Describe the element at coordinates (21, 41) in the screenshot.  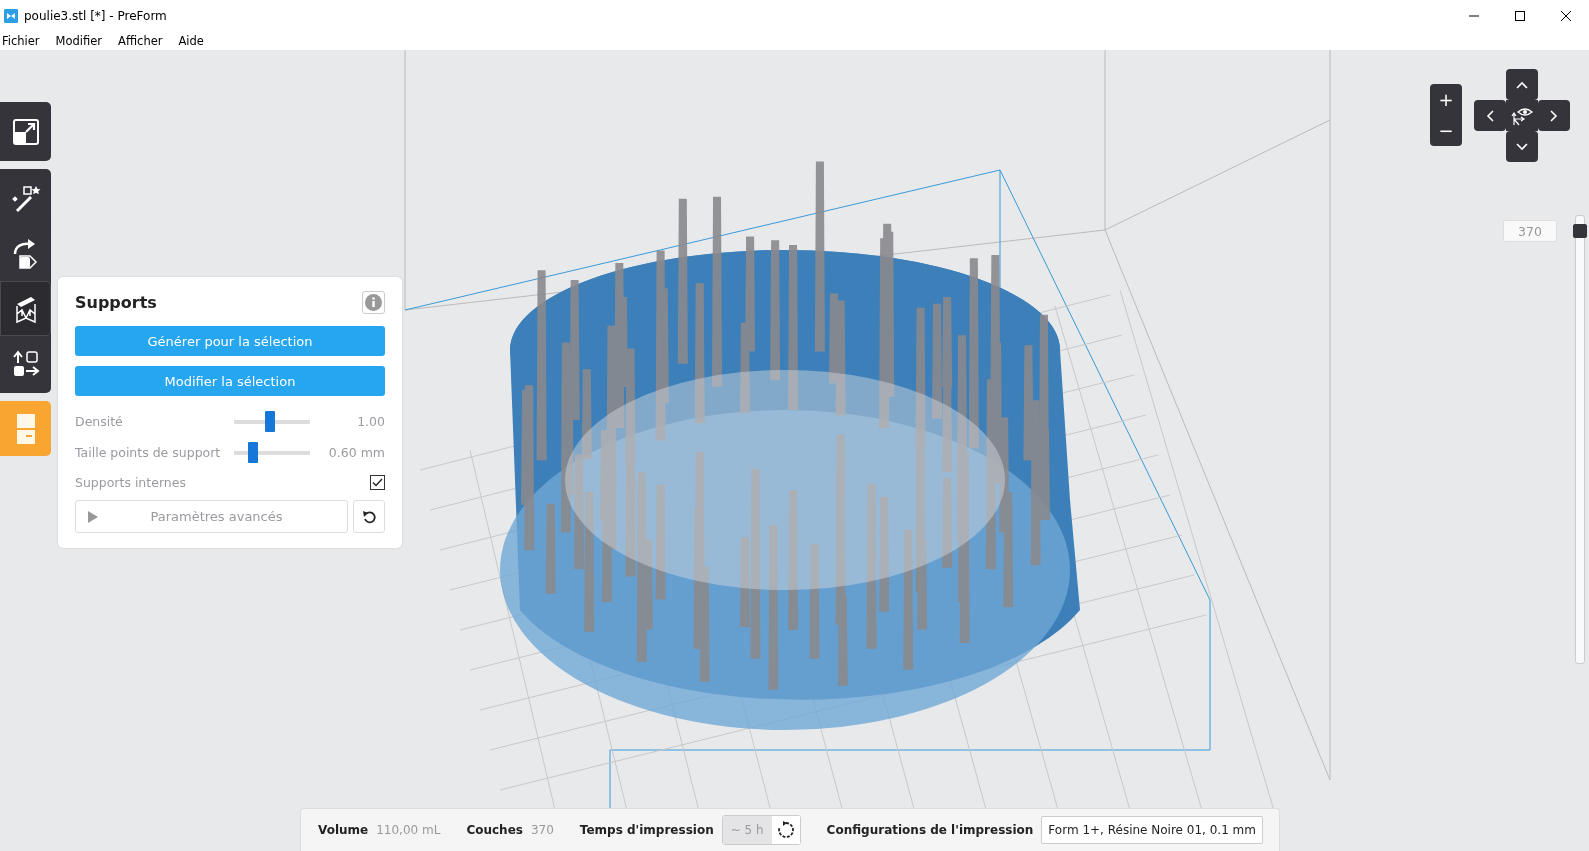
I see `menu-item: Fichier` at that location.